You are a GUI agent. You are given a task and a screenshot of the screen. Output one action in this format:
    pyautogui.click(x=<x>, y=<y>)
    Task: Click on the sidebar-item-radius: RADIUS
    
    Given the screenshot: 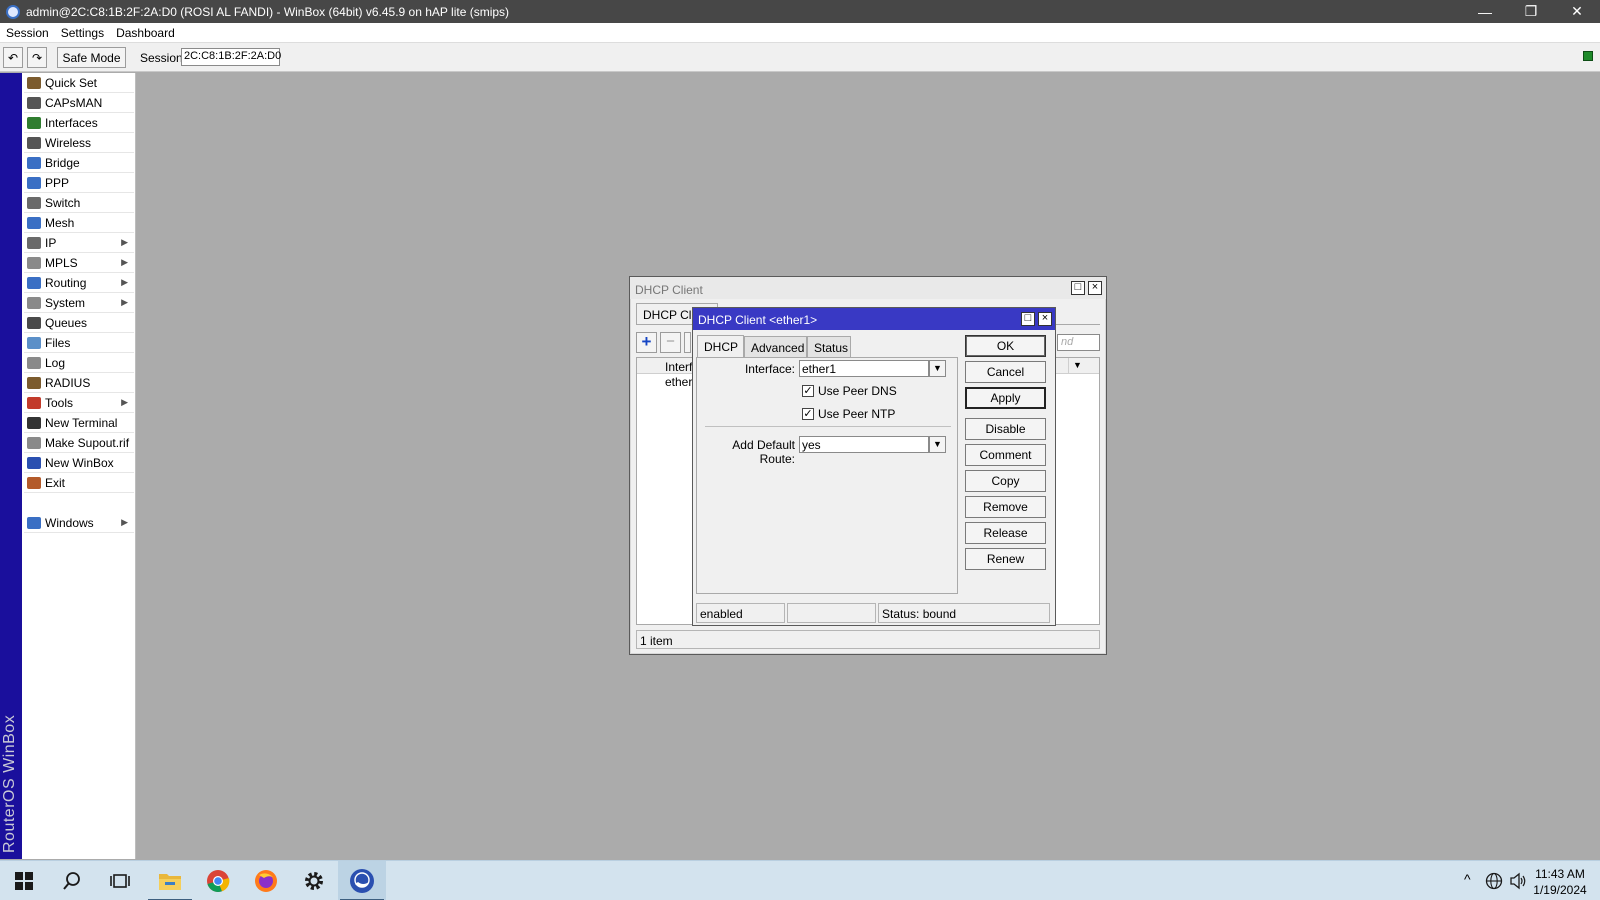 What is the action you would take?
    pyautogui.click(x=79, y=383)
    